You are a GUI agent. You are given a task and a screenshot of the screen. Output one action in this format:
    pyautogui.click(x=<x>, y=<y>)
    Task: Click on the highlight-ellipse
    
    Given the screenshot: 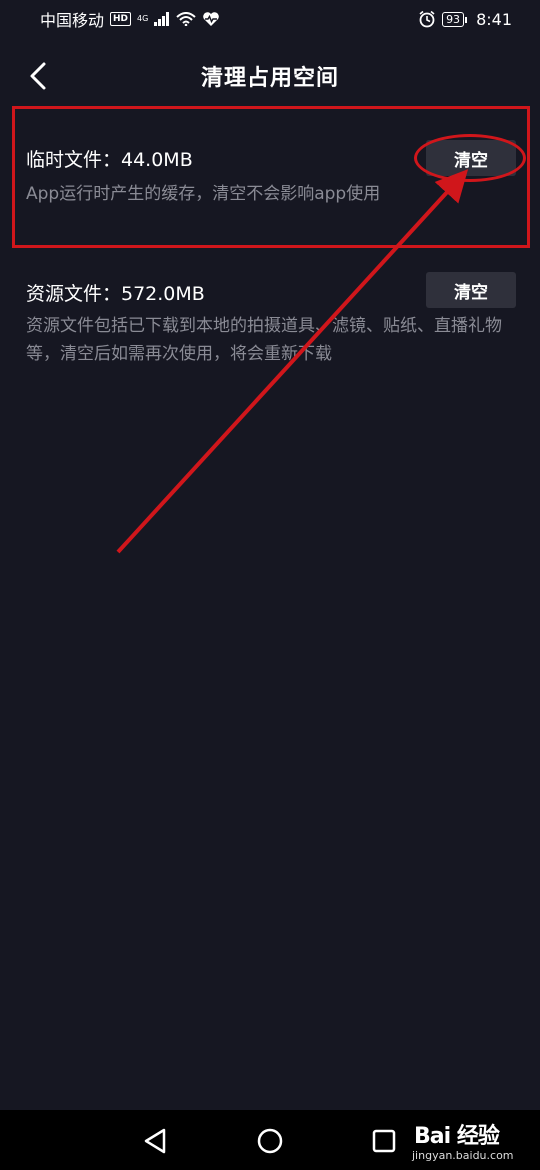 What is the action you would take?
    pyautogui.click(x=470, y=158)
    